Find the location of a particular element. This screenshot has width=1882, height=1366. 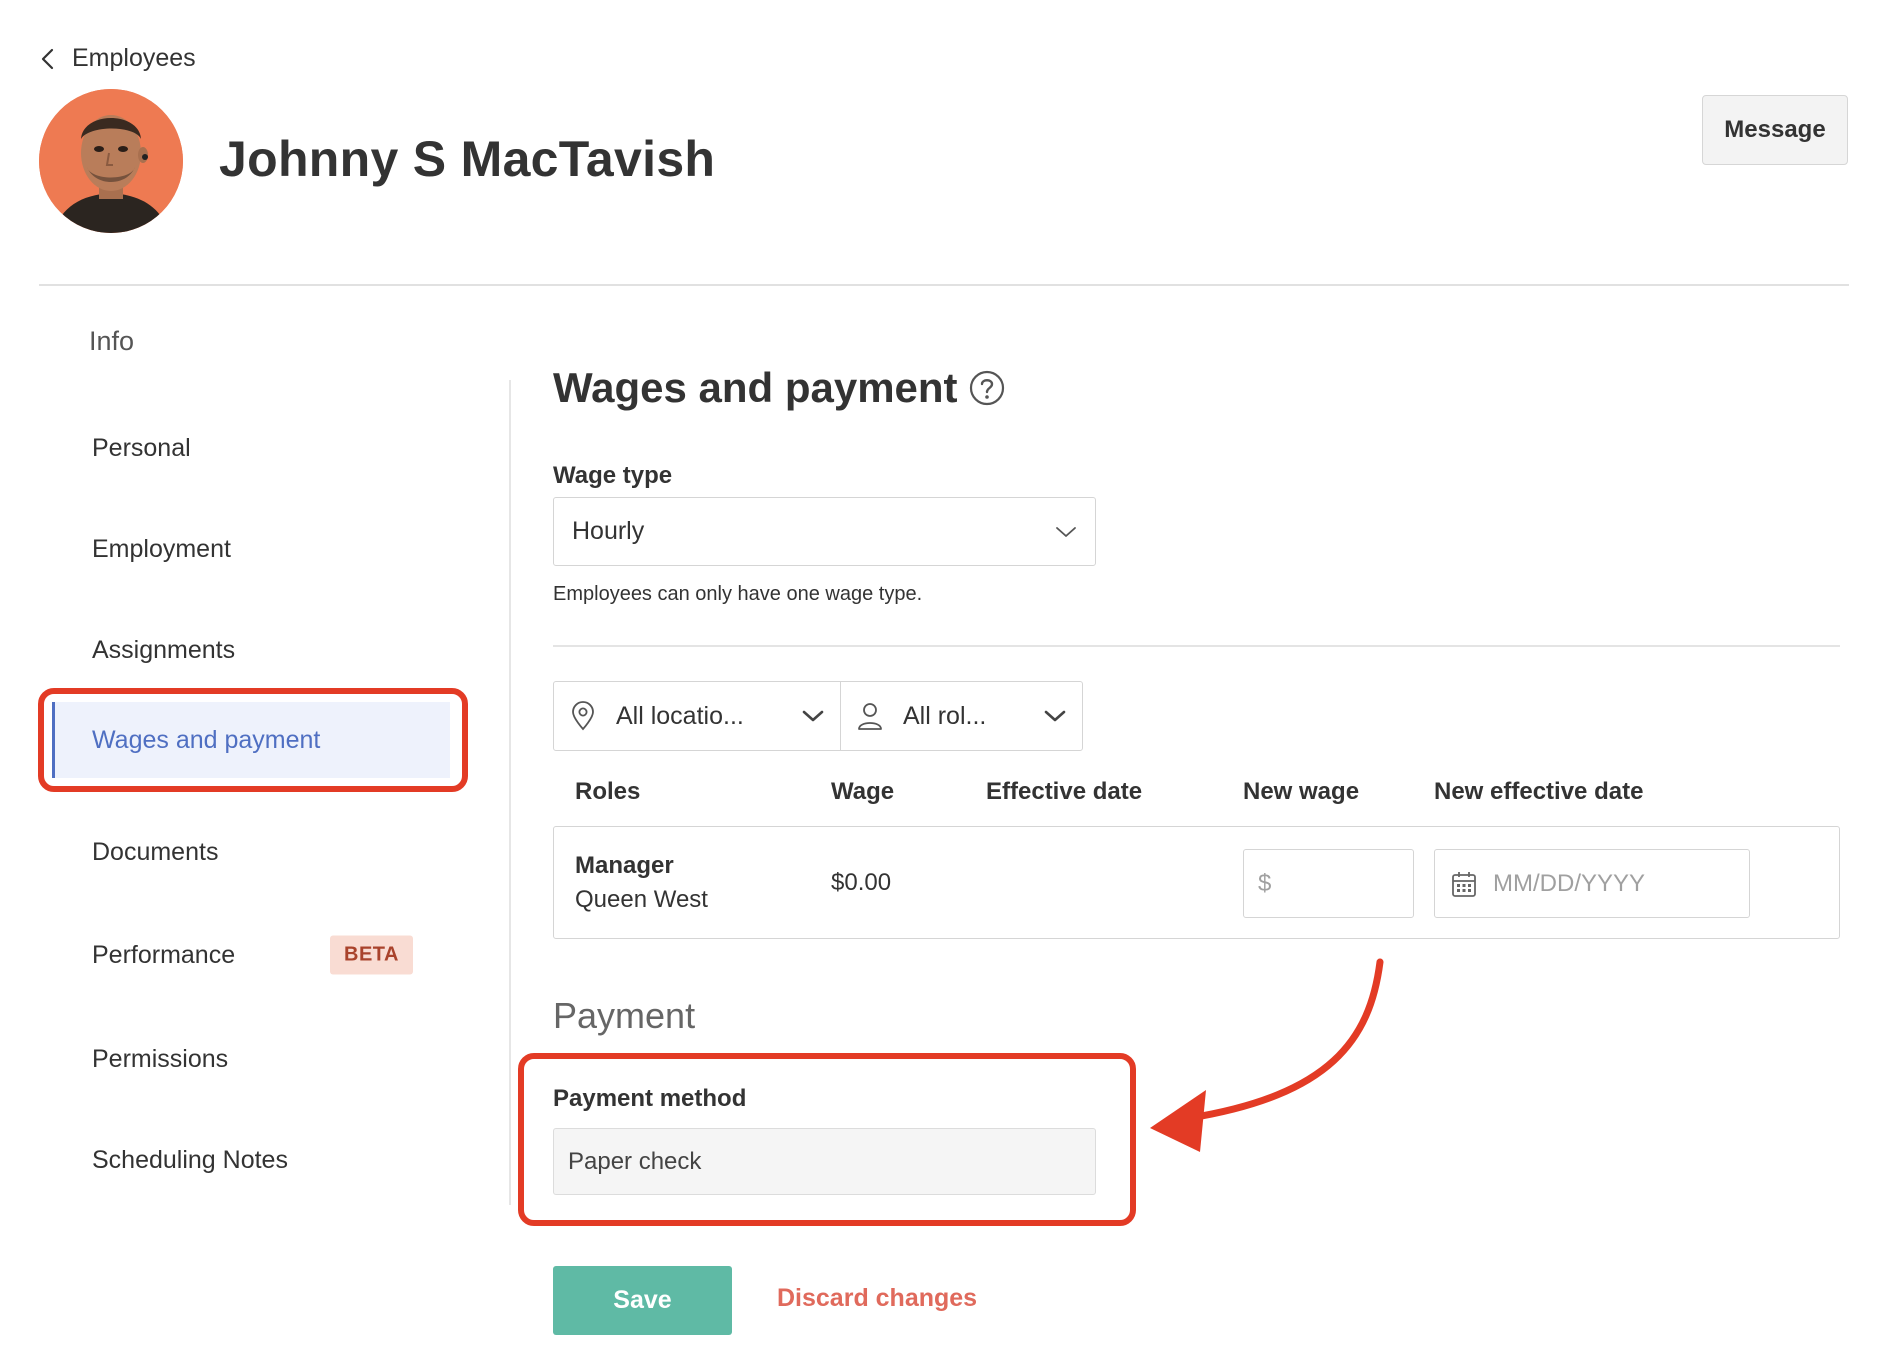

back-to-employees-link: Employees is located at coordinates (118, 58).